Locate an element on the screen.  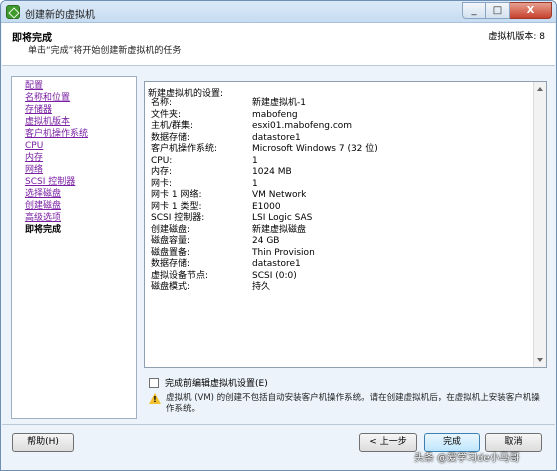
summary-key: 磁盘模式: is located at coordinates (171, 287).